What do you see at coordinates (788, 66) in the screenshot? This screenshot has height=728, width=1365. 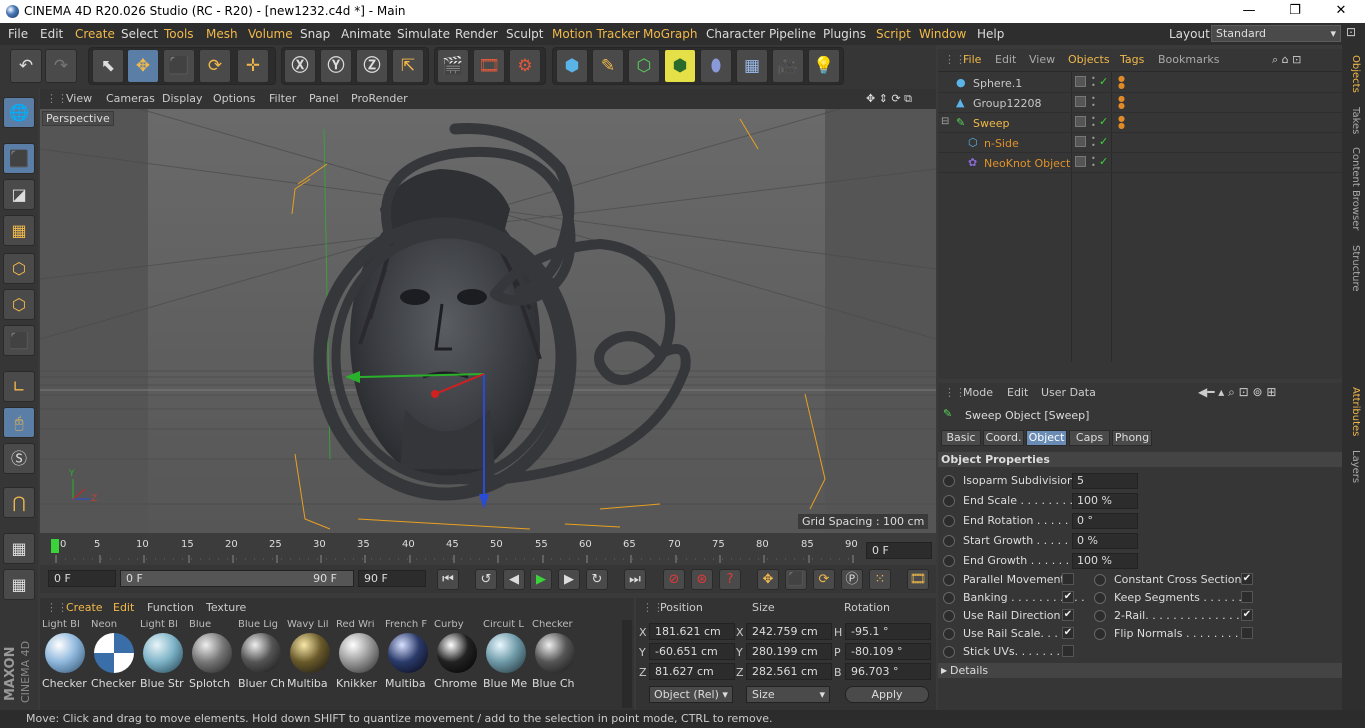 I see `camera-icon: 🎥` at bounding box center [788, 66].